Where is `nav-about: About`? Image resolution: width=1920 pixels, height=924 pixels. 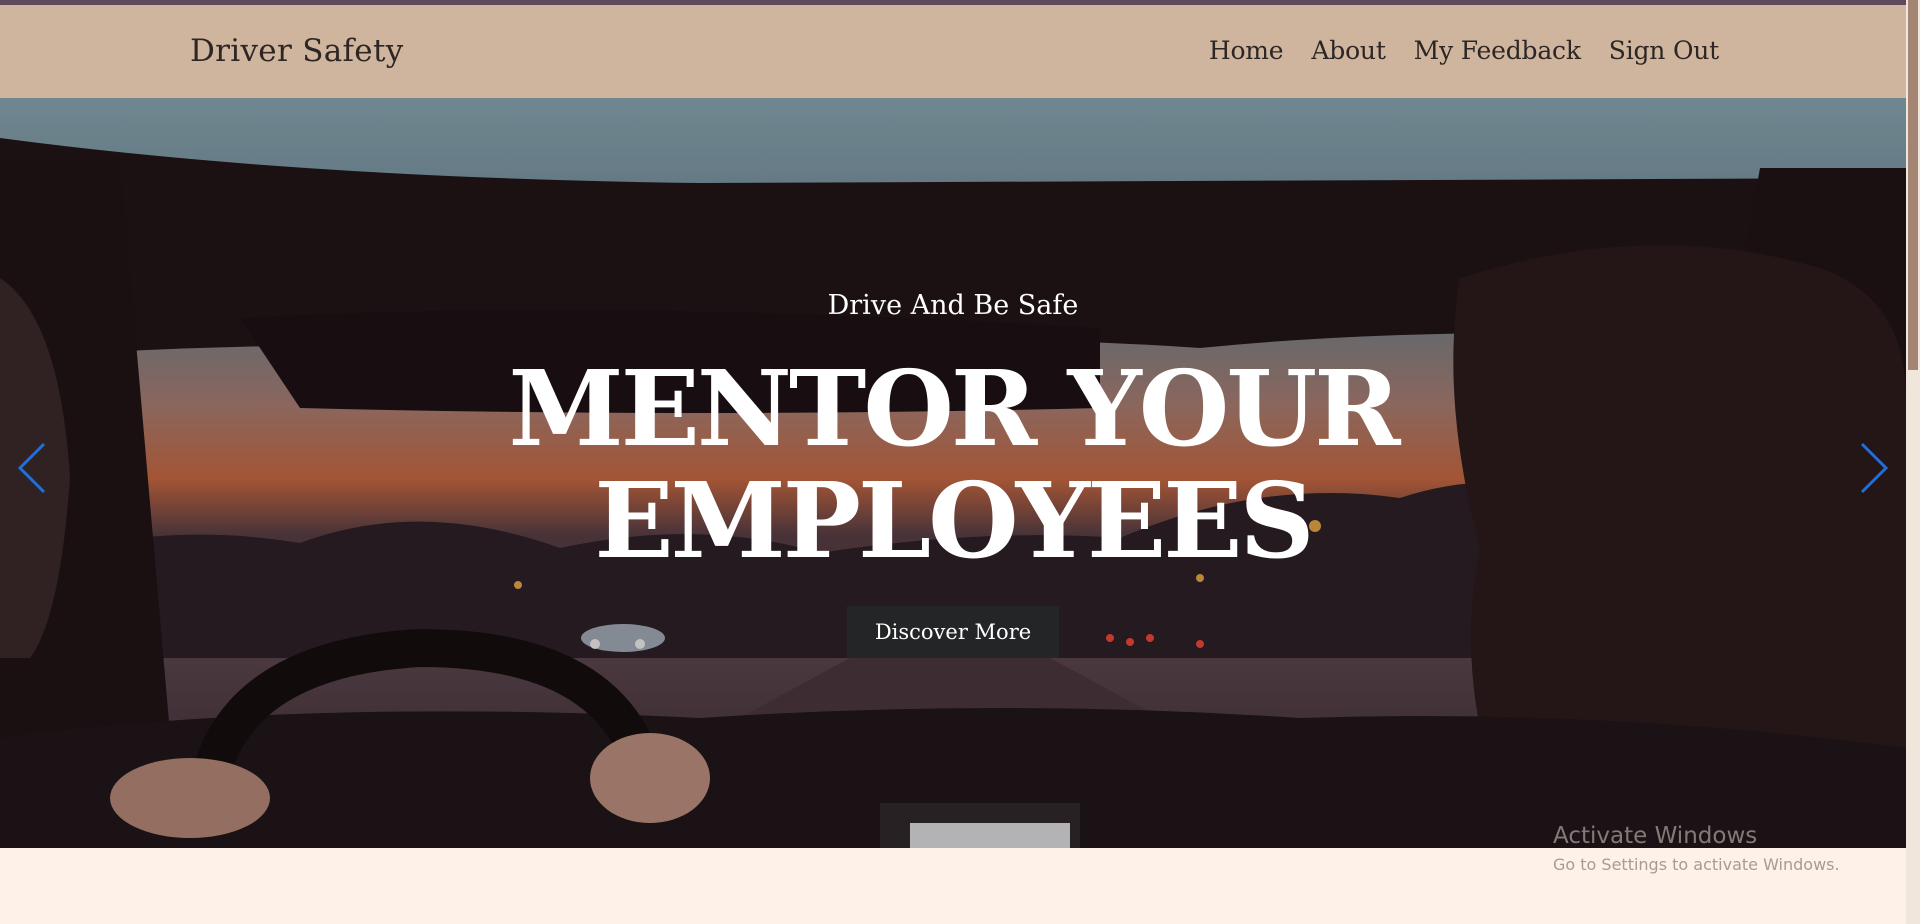
nav-about: About is located at coordinates (1348, 50).